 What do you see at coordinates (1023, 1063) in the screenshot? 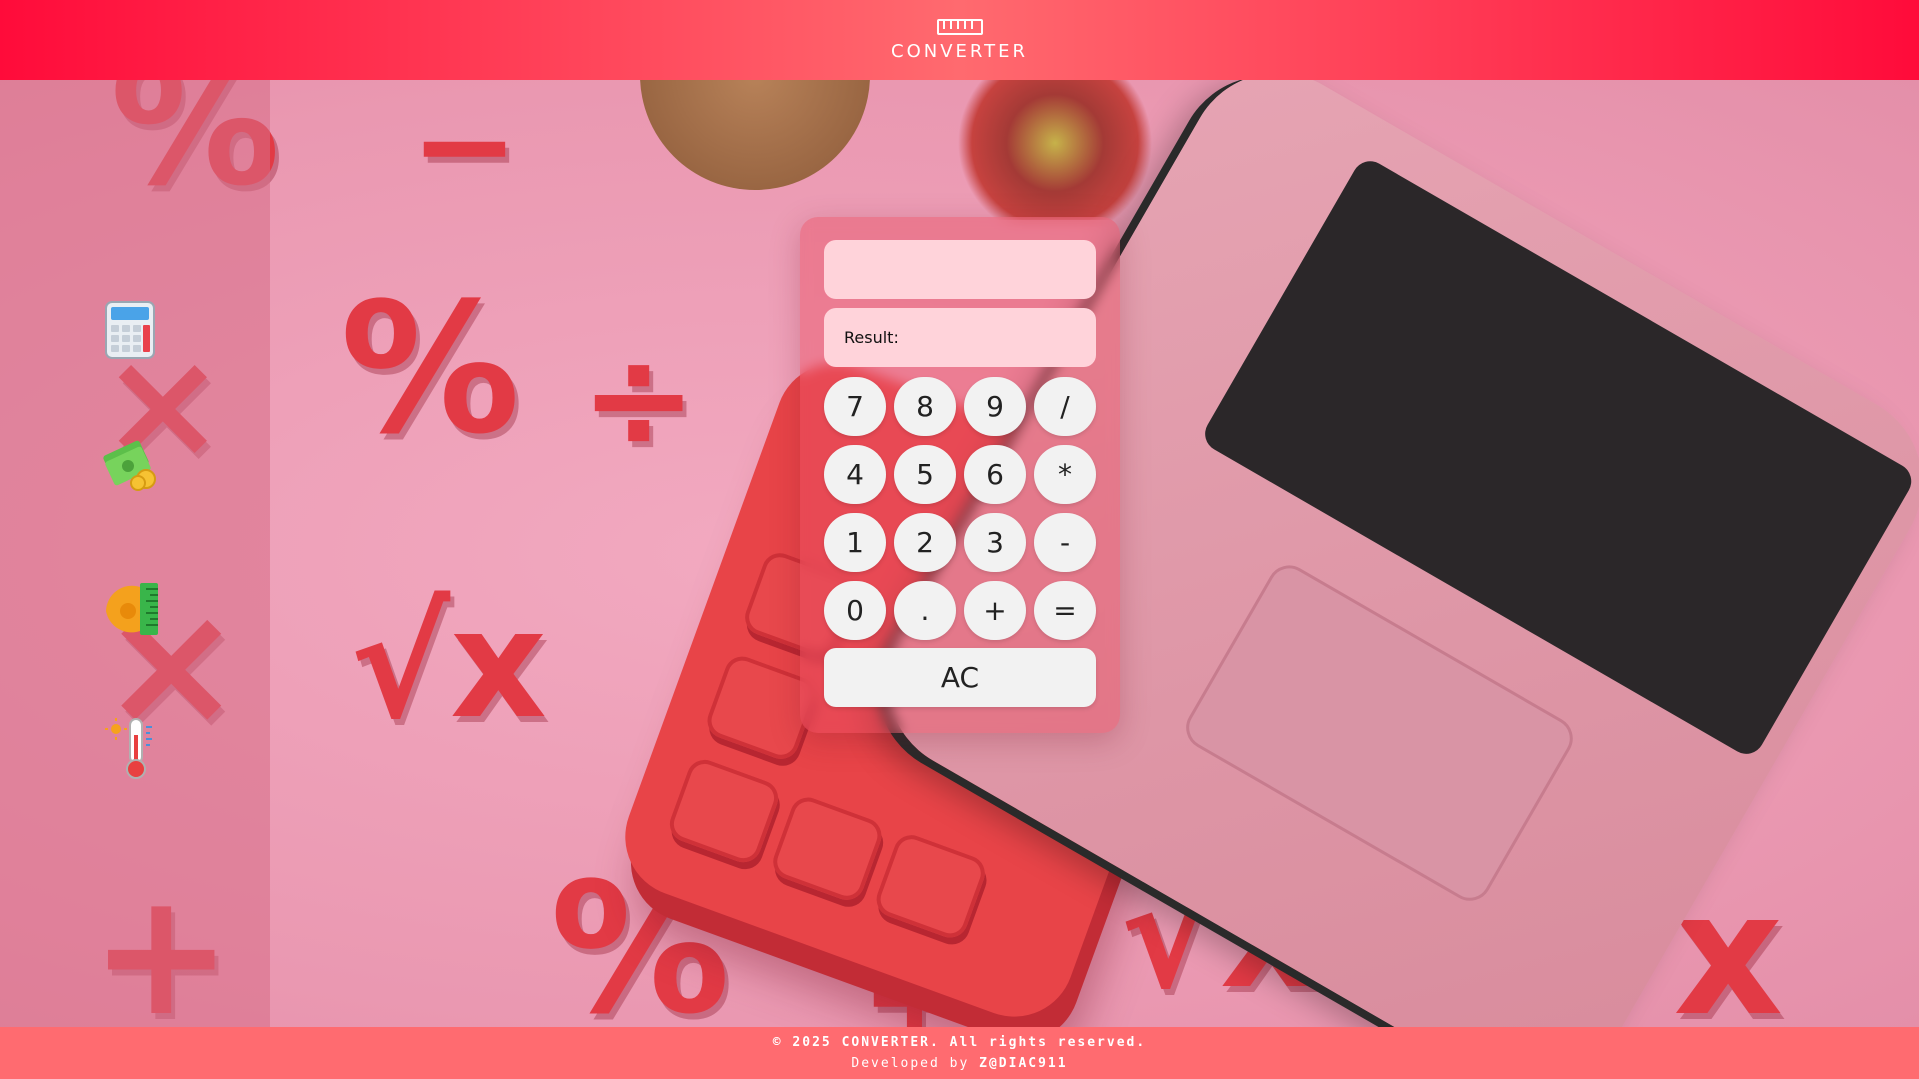
I see `developer-name: Z@DIAC911` at bounding box center [1023, 1063].